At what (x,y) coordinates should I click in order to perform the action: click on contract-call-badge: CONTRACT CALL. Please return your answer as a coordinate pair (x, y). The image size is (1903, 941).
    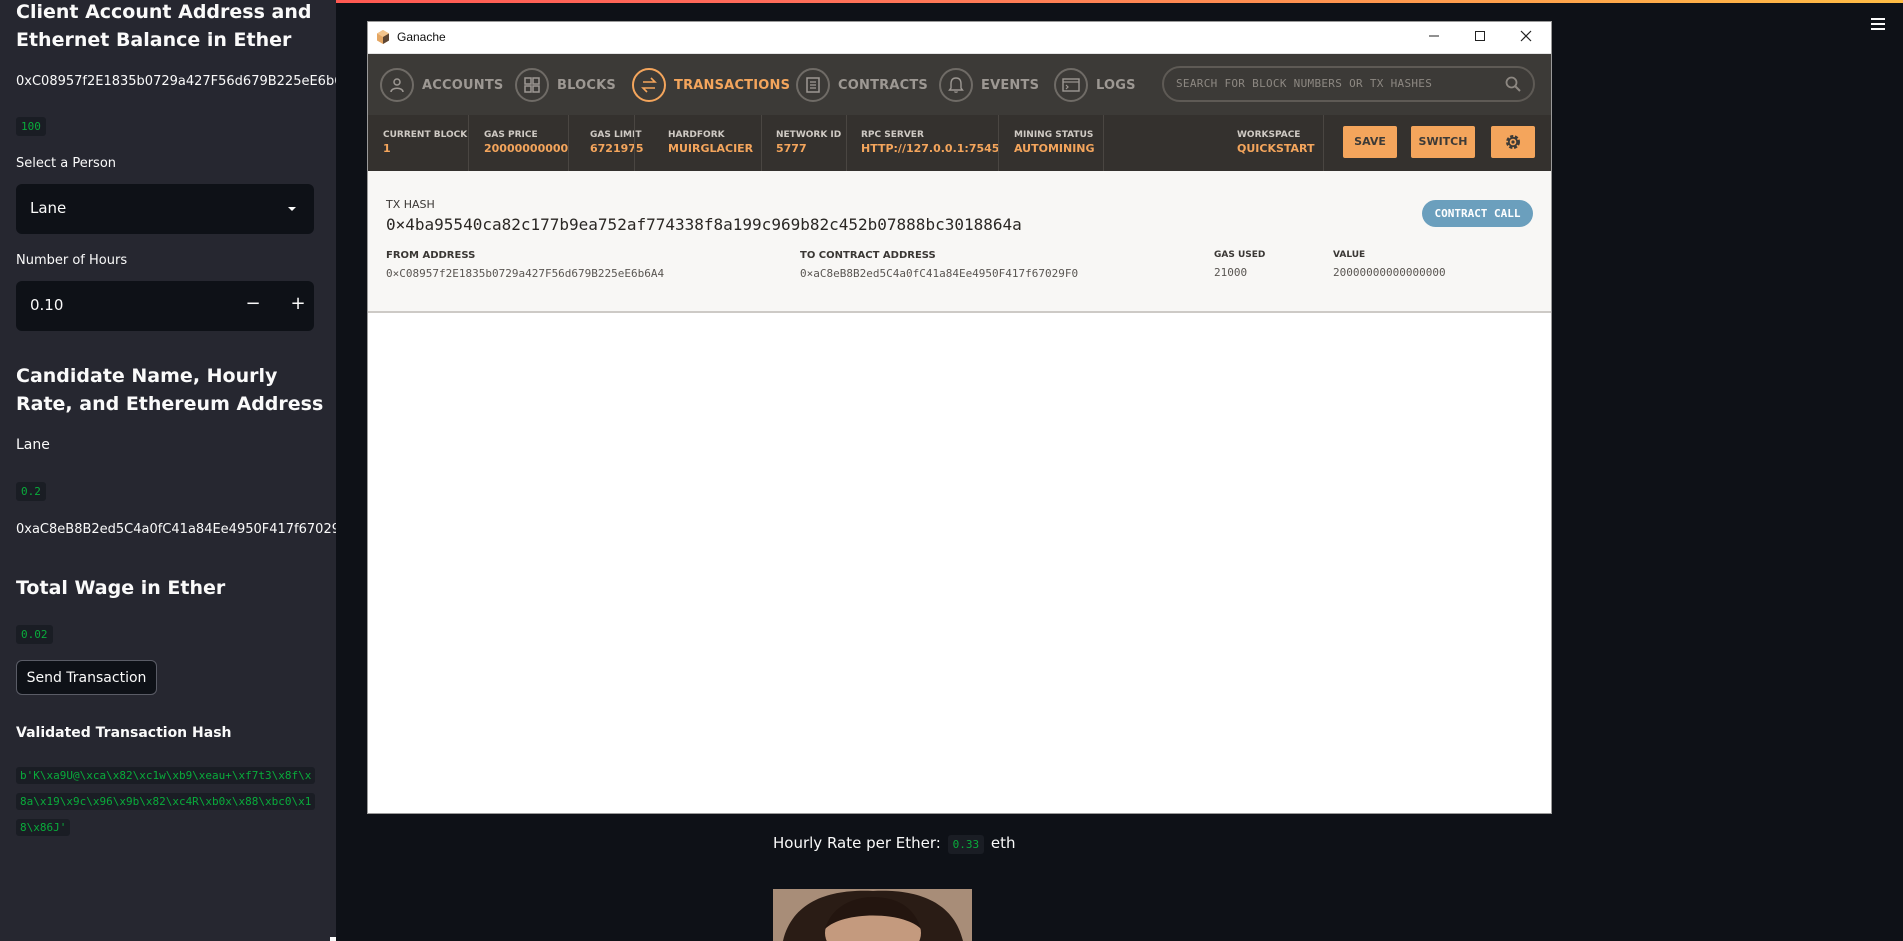
    Looking at the image, I should click on (1477, 213).